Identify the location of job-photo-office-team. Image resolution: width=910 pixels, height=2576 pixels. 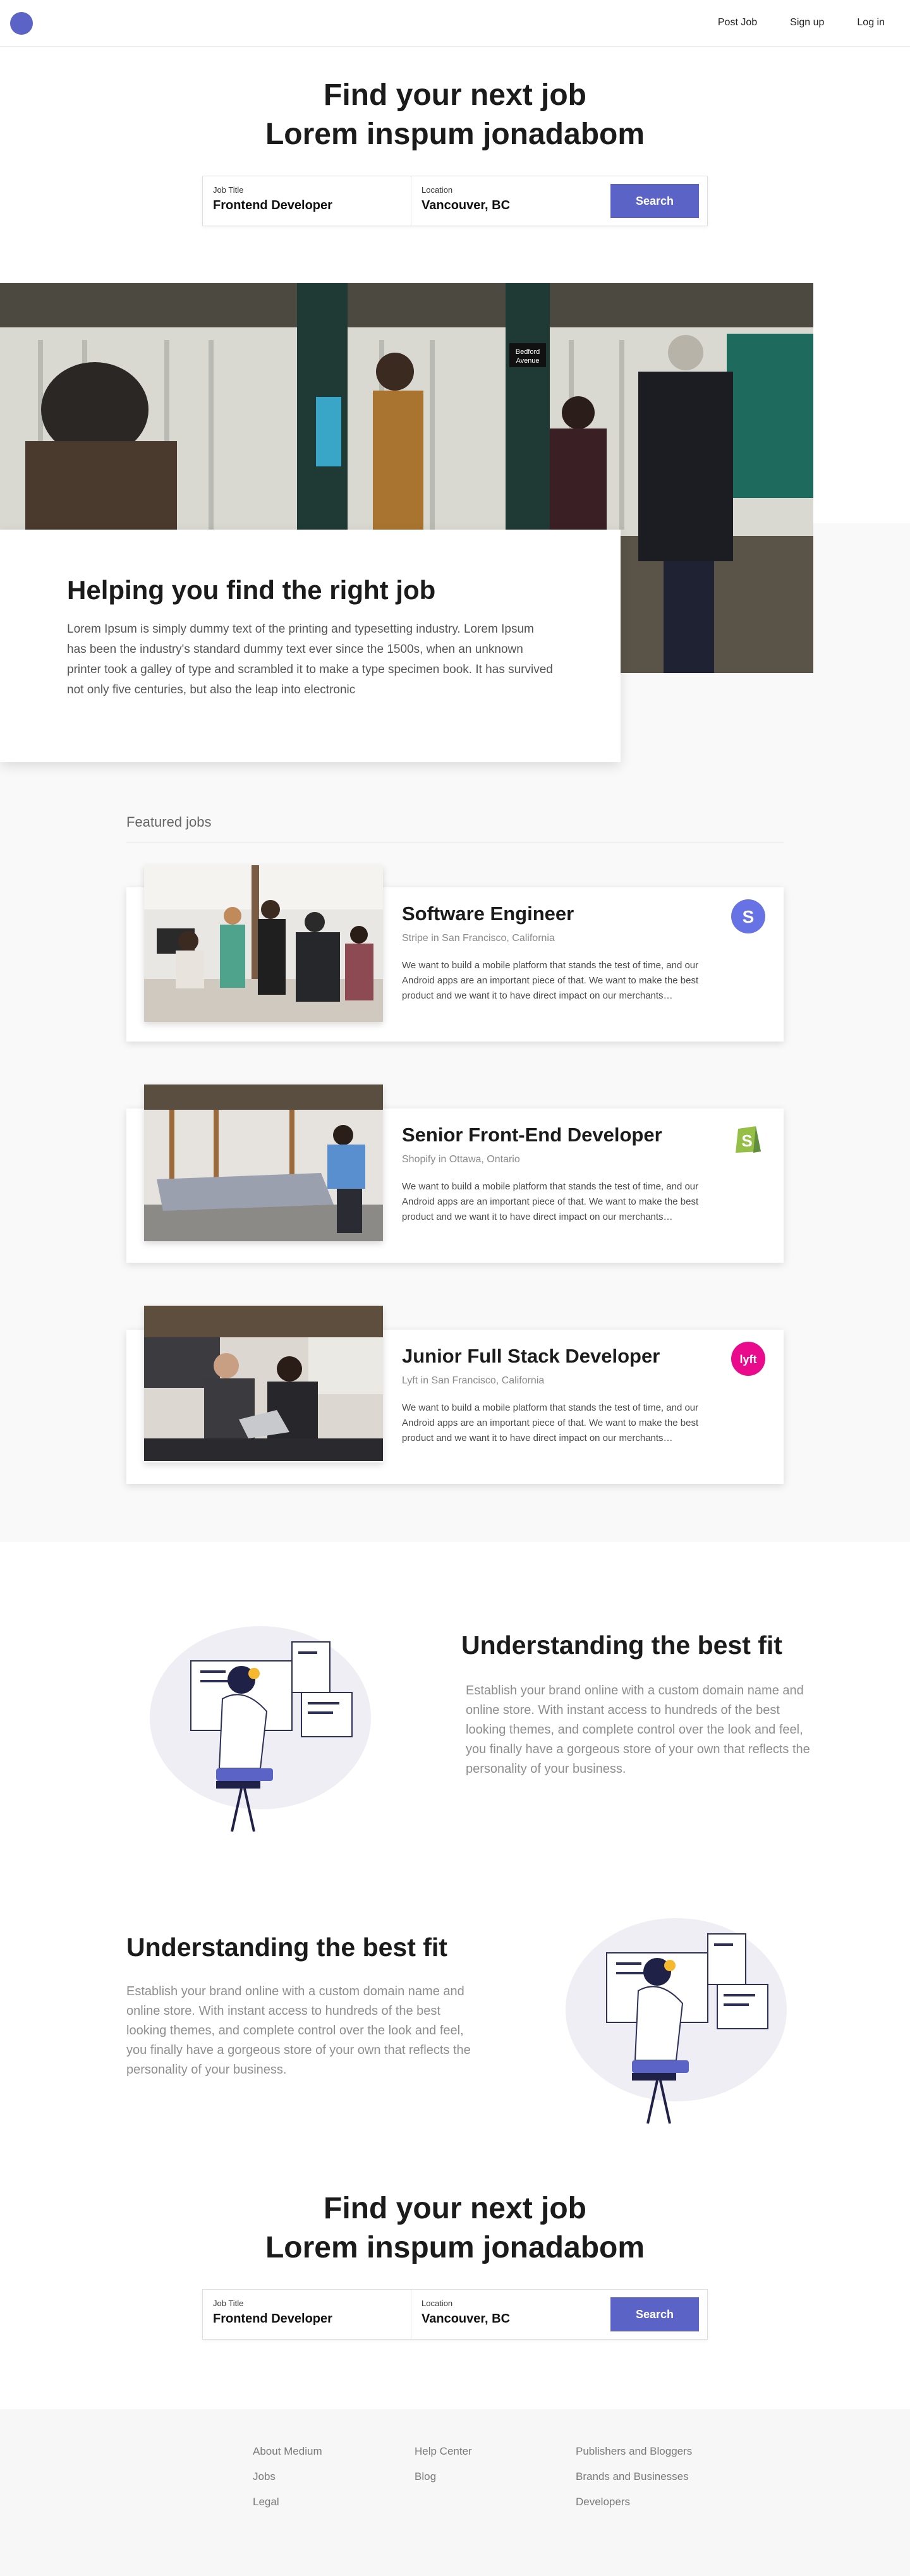
(263, 943).